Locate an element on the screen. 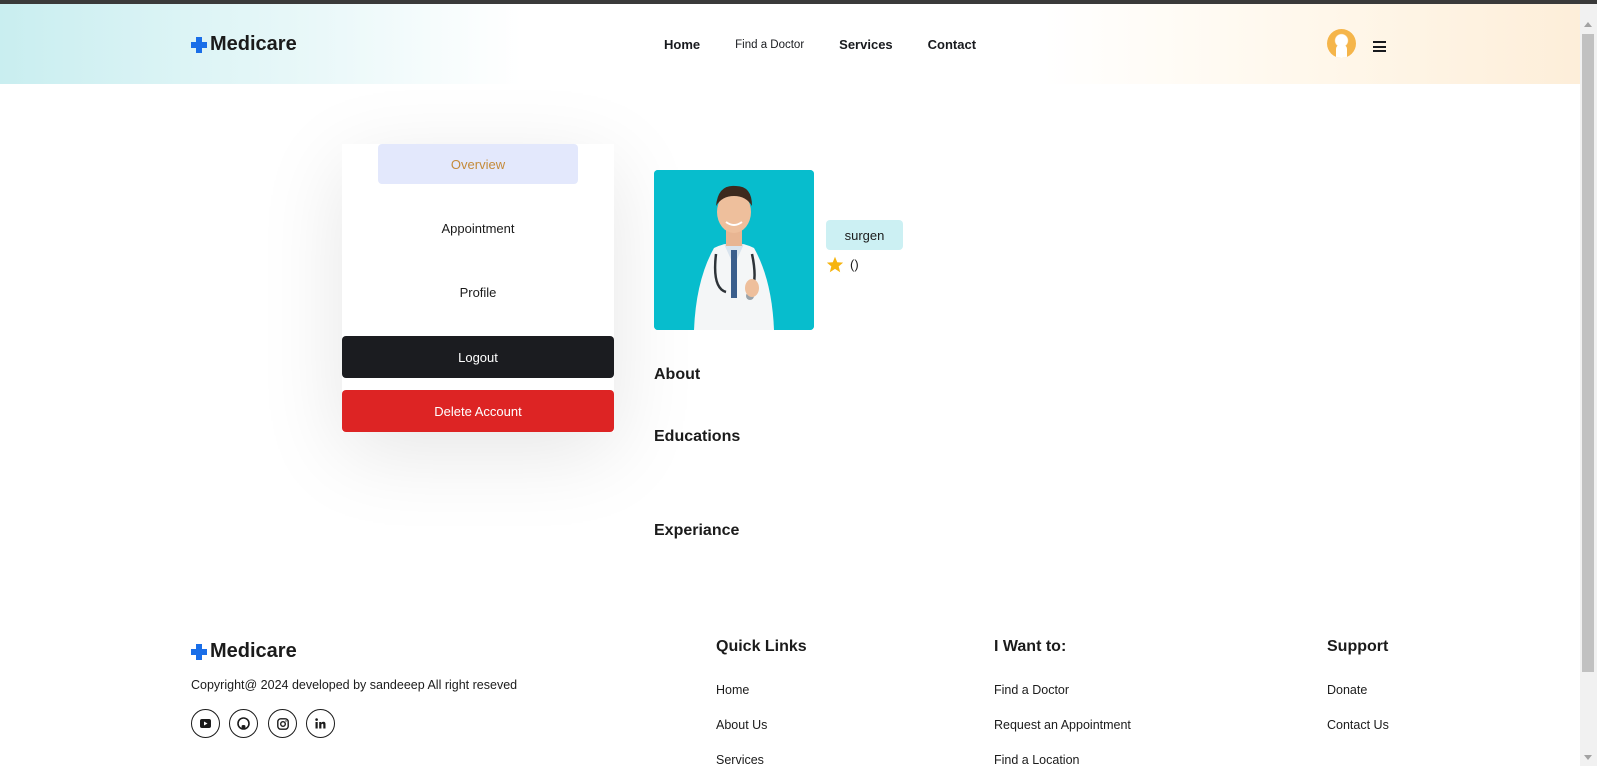  menu-icon is located at coordinates (1379, 46).